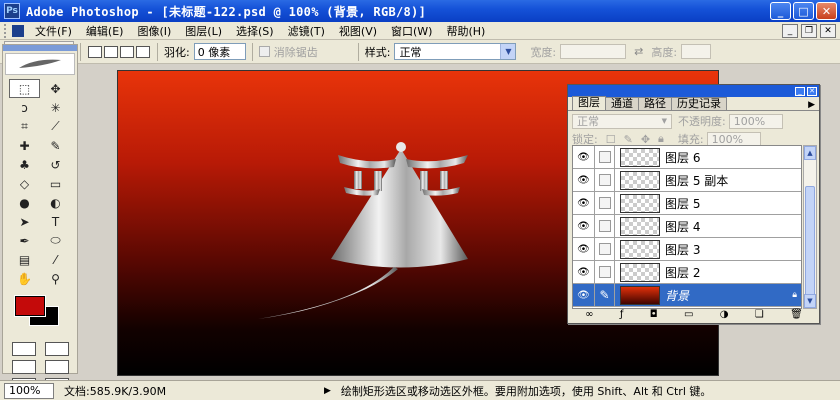  What do you see at coordinates (622, 314) in the screenshot?
I see `layer-style-icon: ƒ` at bounding box center [622, 314].